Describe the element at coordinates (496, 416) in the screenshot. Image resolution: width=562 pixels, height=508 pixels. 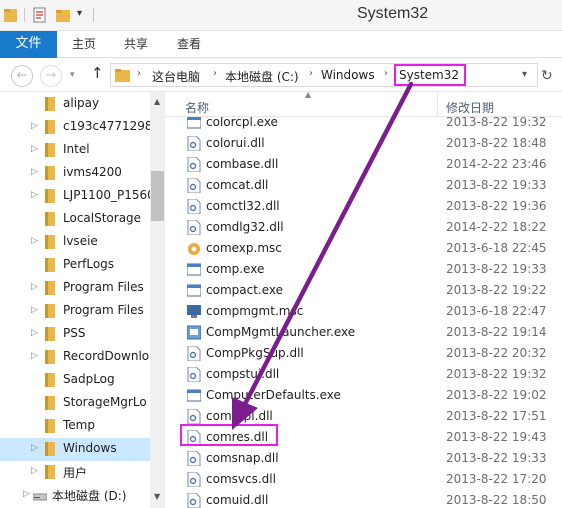
I see `file-date-modified: 2013-8-22 17:51` at that location.